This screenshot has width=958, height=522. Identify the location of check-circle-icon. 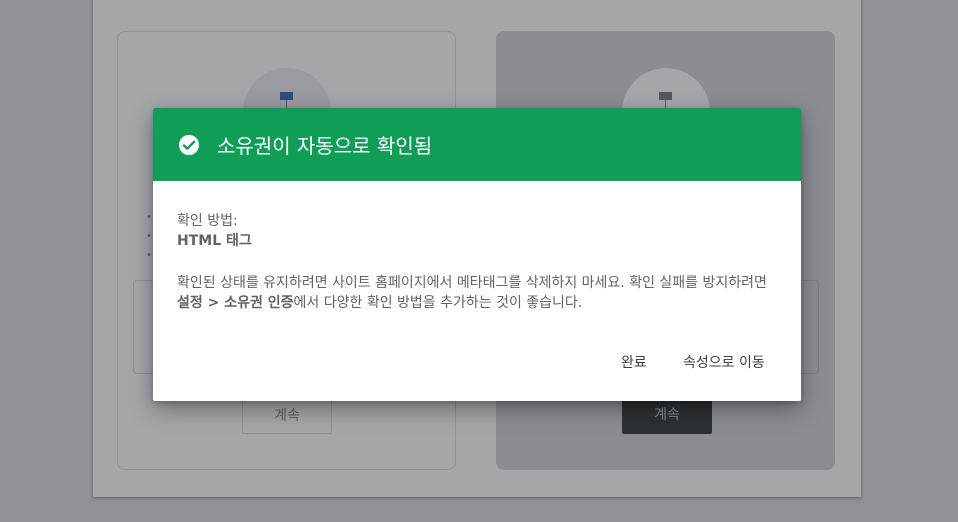
(189, 145).